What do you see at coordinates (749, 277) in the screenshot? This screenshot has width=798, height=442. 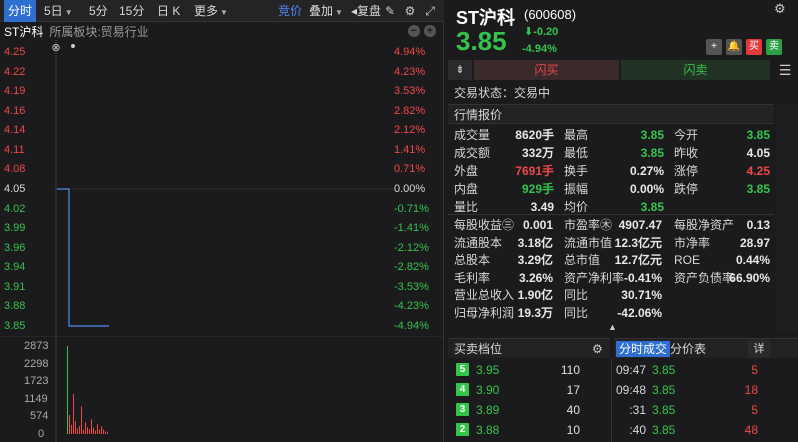 I see `quote-value: 66.90%` at bounding box center [749, 277].